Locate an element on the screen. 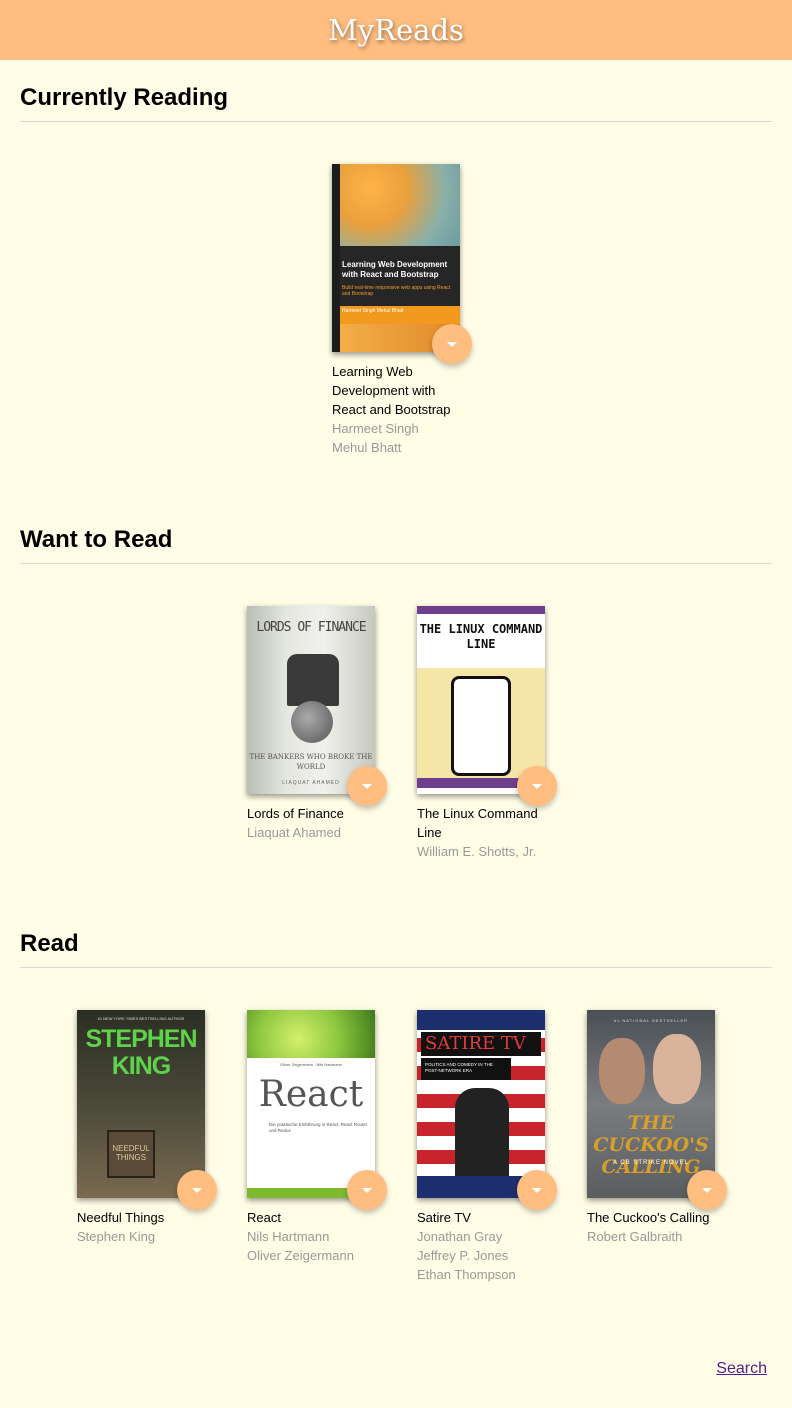 This screenshot has height=1408, width=792. book-title: Needful Things is located at coordinates (121, 1217).